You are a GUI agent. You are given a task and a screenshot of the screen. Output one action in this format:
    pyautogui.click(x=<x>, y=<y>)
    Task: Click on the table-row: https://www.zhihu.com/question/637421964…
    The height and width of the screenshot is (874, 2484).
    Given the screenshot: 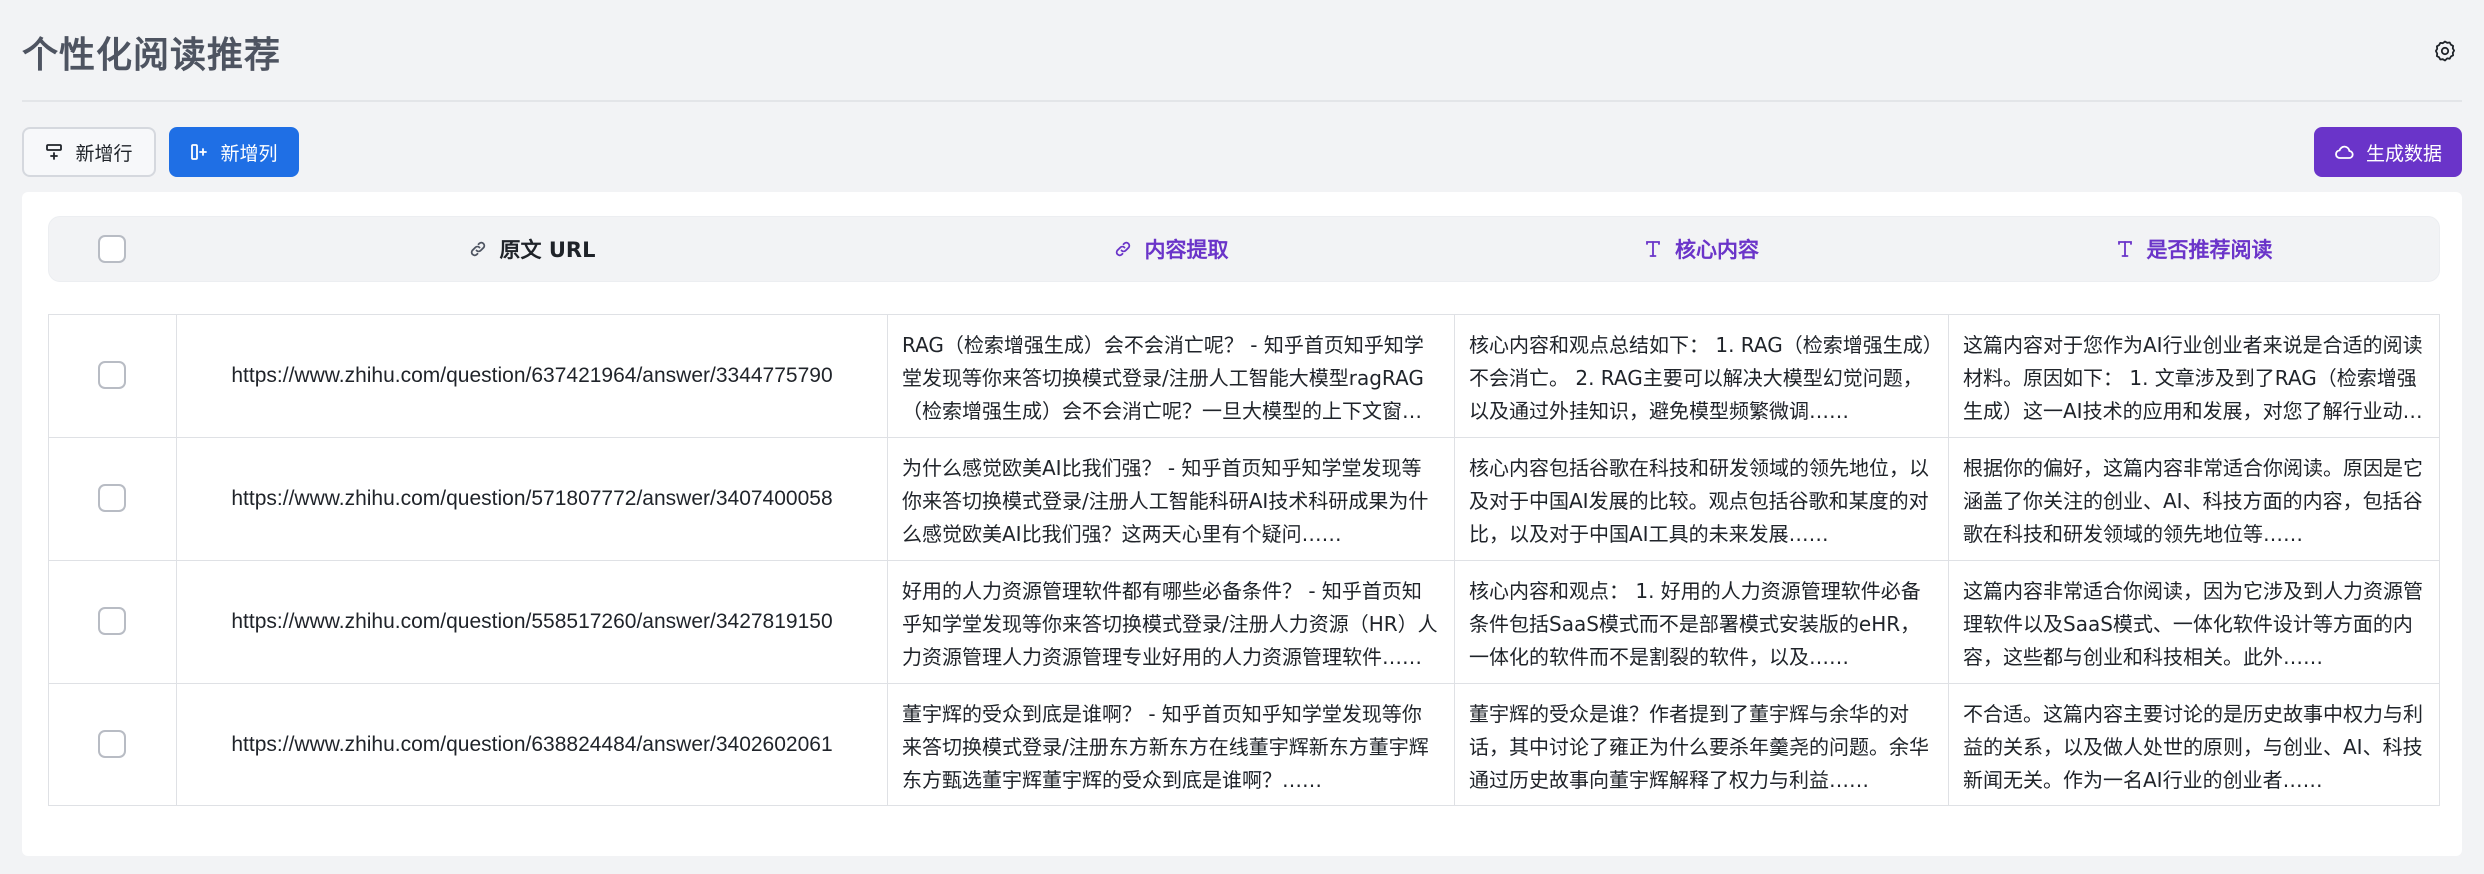 What is the action you would take?
    pyautogui.click(x=1244, y=376)
    